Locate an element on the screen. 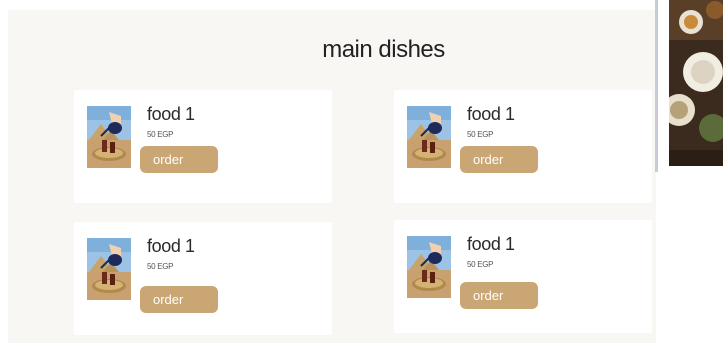 The image size is (723, 347). side-food-photo is located at coordinates (696, 83).